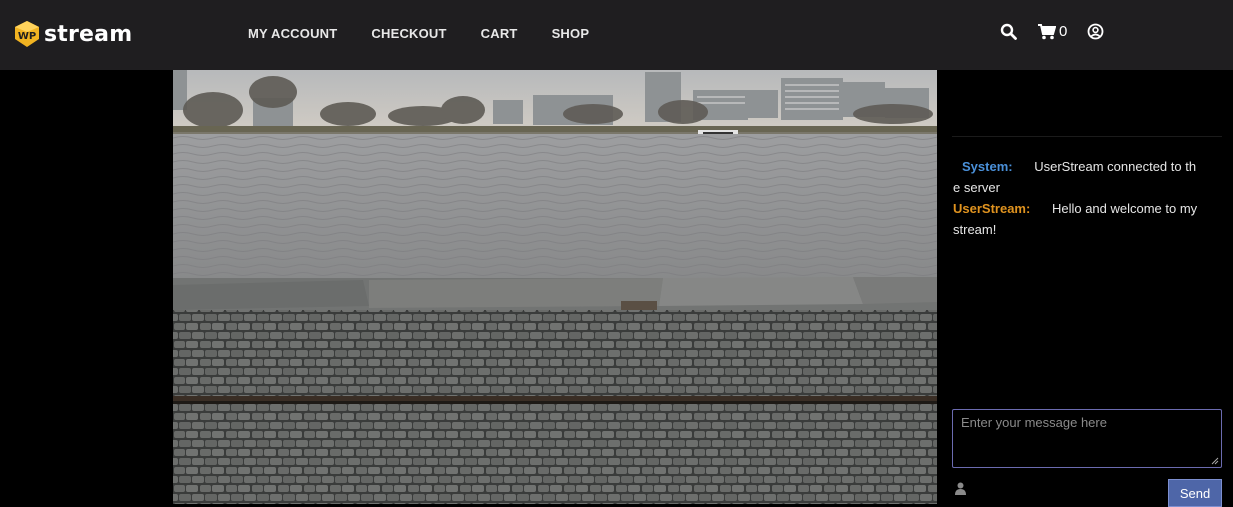 This screenshot has height=507, width=1233. Describe the element at coordinates (987, 166) in the screenshot. I see `chat-username-system: System:` at that location.